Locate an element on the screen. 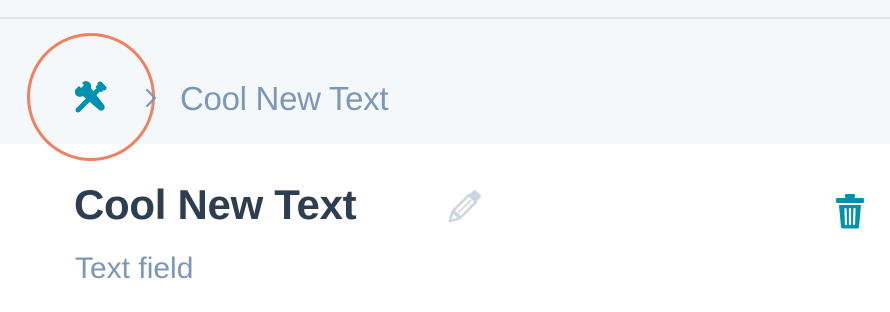 This screenshot has height=312, width=890. trash-icon is located at coordinates (850, 211).